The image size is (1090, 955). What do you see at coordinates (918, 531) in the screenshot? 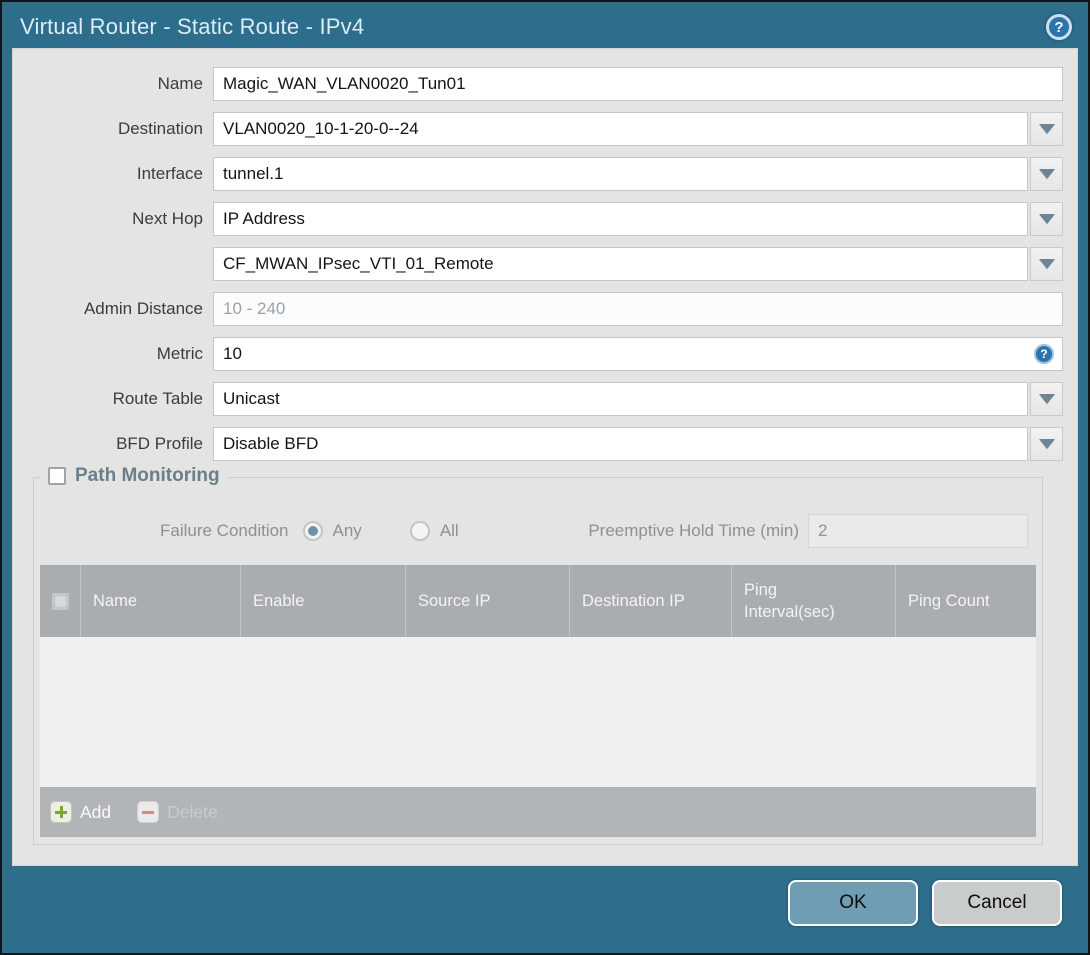
I see `preemptive-hold-time-input` at bounding box center [918, 531].